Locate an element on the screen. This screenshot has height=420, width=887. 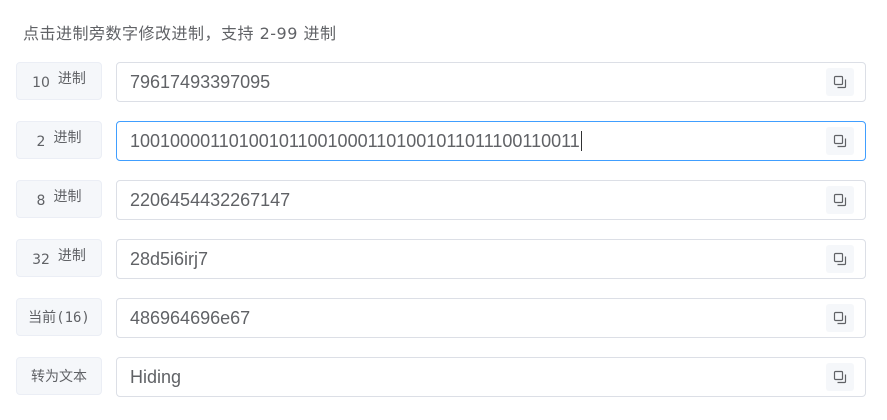
instruction-text: 点击进制旁数字修改进制，支持 2-99 进制 is located at coordinates (180, 33).